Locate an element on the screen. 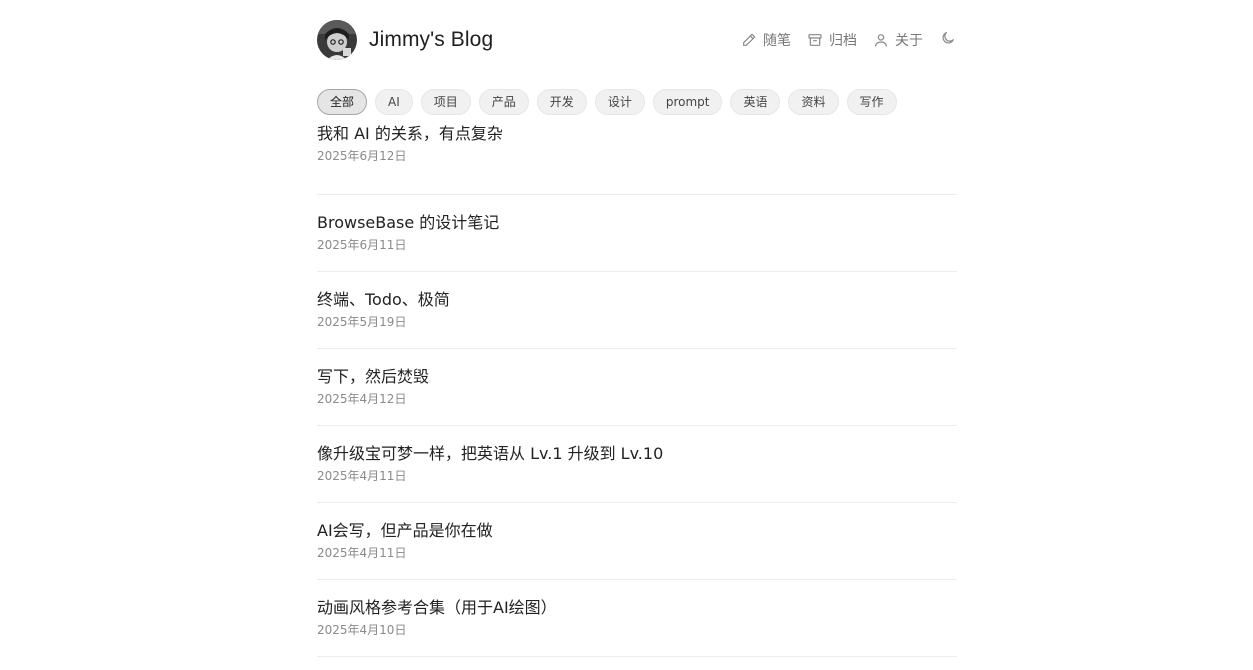  post-date: 2025年5月19日 is located at coordinates (362, 322).